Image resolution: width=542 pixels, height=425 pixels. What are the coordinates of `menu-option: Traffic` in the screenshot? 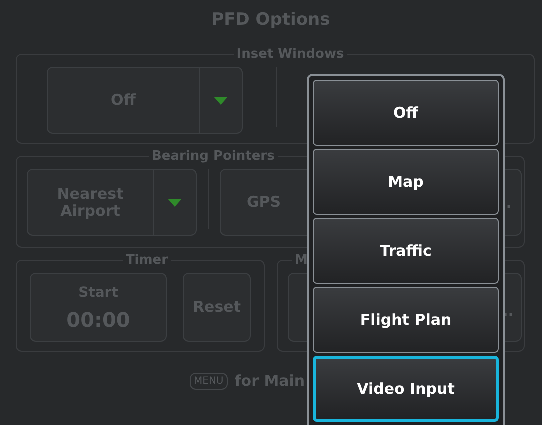 It's located at (406, 251).